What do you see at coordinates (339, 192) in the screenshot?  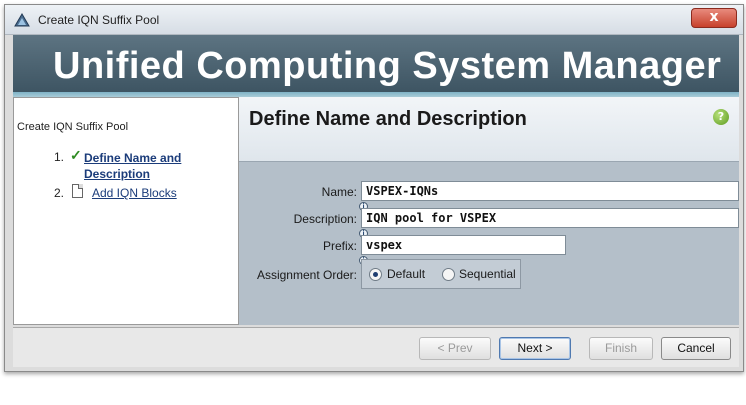 I see `name-label: Name:` at bounding box center [339, 192].